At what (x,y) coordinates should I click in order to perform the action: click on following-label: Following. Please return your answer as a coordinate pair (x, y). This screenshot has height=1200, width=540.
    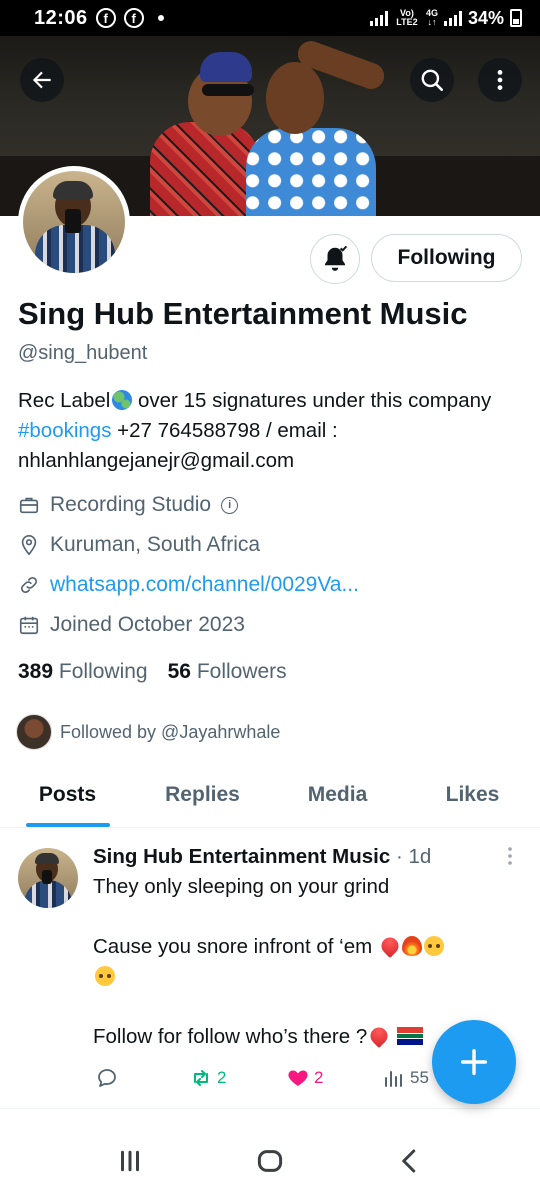
    Looking at the image, I should click on (103, 671).